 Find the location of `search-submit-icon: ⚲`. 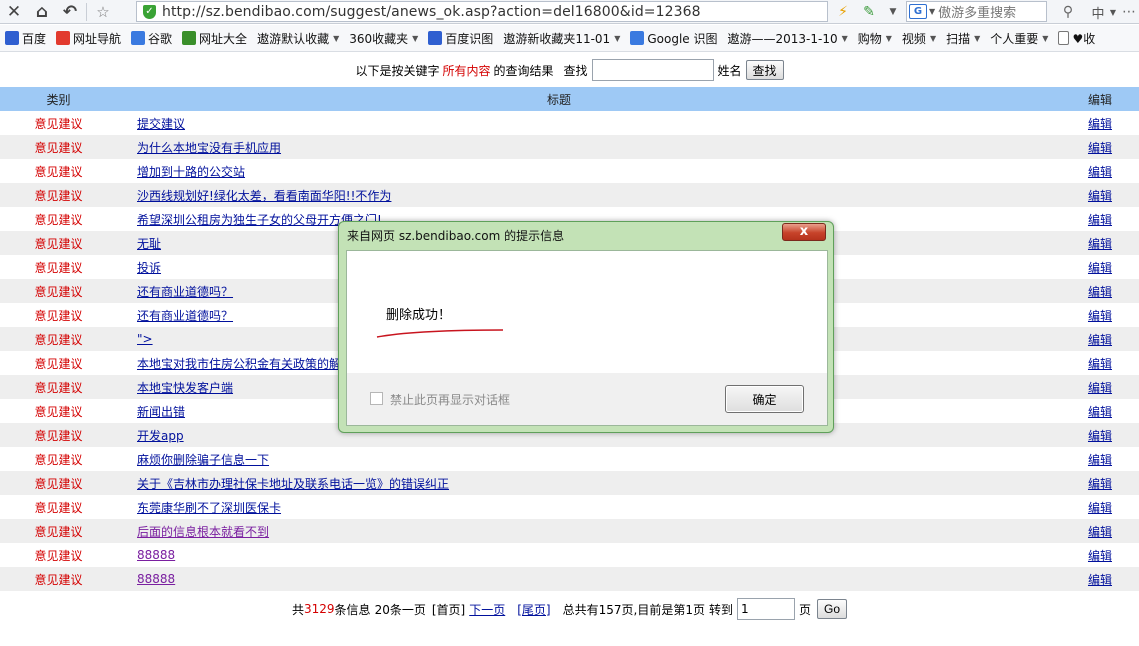

search-submit-icon: ⚲ is located at coordinates (1068, 12).